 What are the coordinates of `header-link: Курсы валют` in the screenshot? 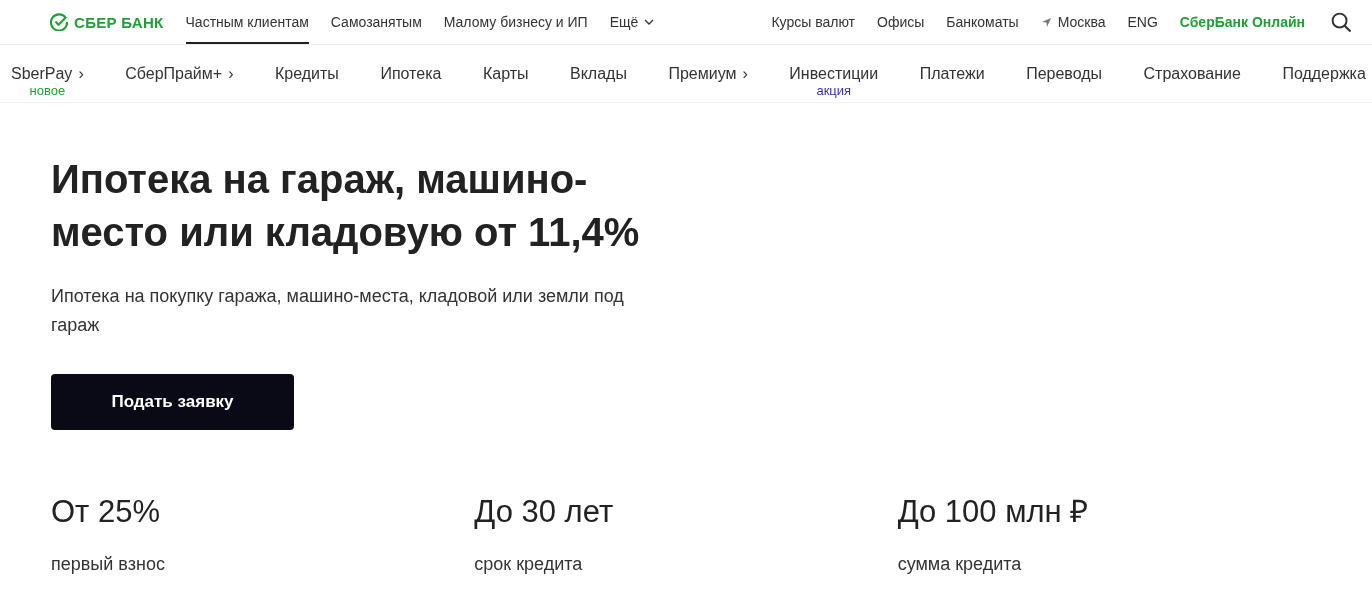 It's located at (813, 22).